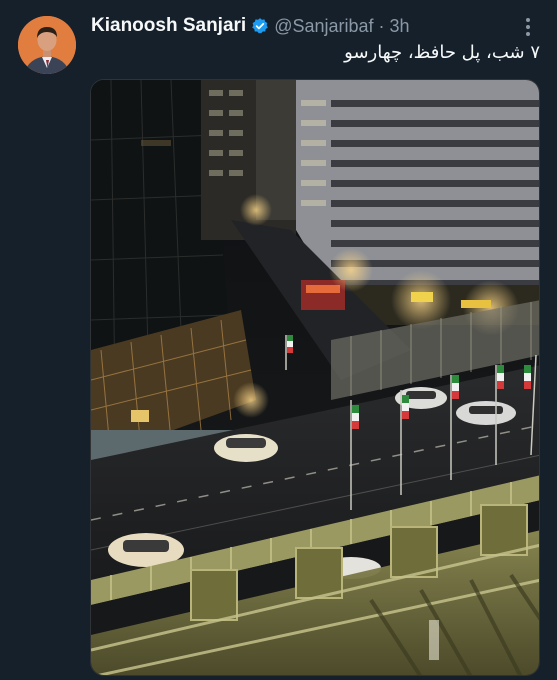 The image size is (557, 680). I want to click on avatar, so click(47, 45).